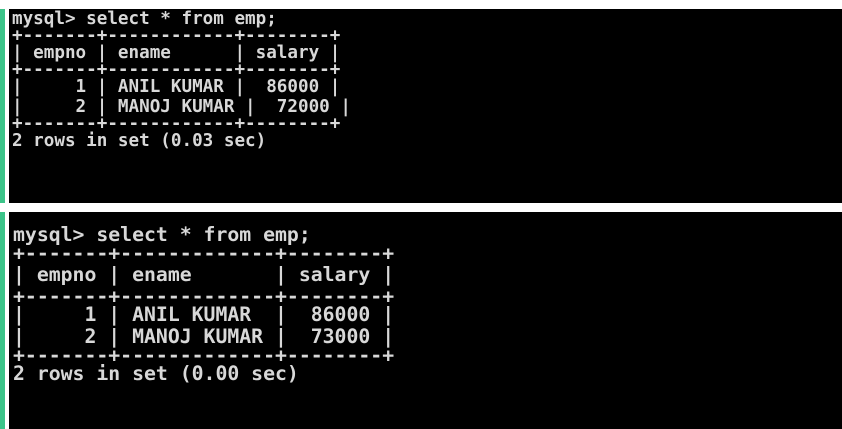 The height and width of the screenshot is (429, 842). Describe the element at coordinates (139, 141) in the screenshot. I see `result-summary-line: 2 rows in set (0.03 sec)` at that location.